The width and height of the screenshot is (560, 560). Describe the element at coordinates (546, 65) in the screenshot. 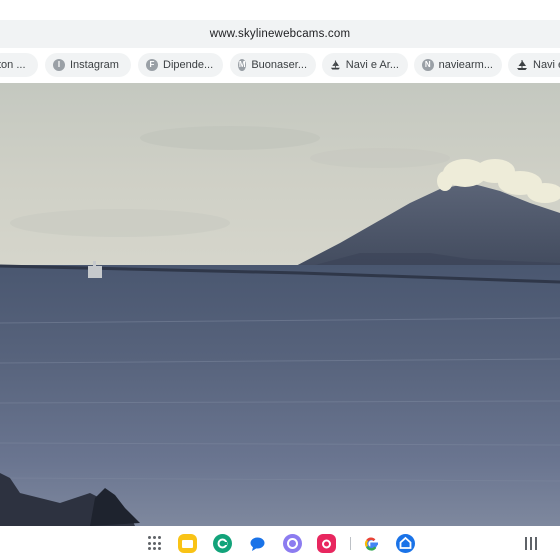

I see `bookmark-label: Navi e` at that location.